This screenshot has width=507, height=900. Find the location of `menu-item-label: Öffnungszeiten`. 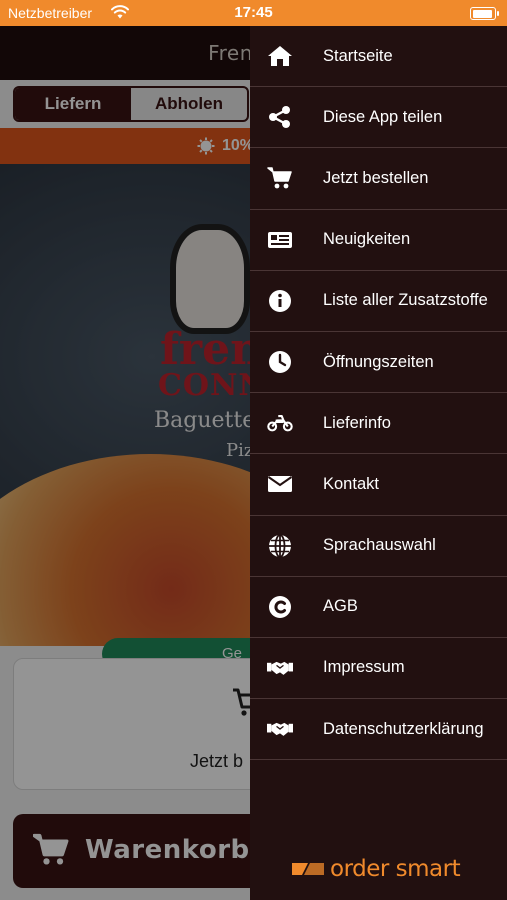

menu-item-label: Öffnungszeiten is located at coordinates (378, 361).